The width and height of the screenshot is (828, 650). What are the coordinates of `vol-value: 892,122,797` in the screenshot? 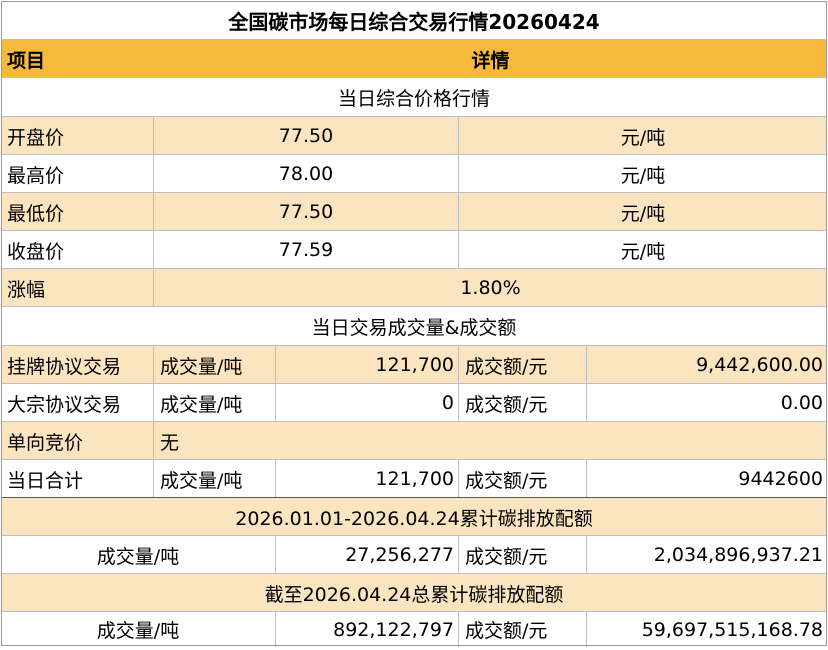 It's located at (367, 629).